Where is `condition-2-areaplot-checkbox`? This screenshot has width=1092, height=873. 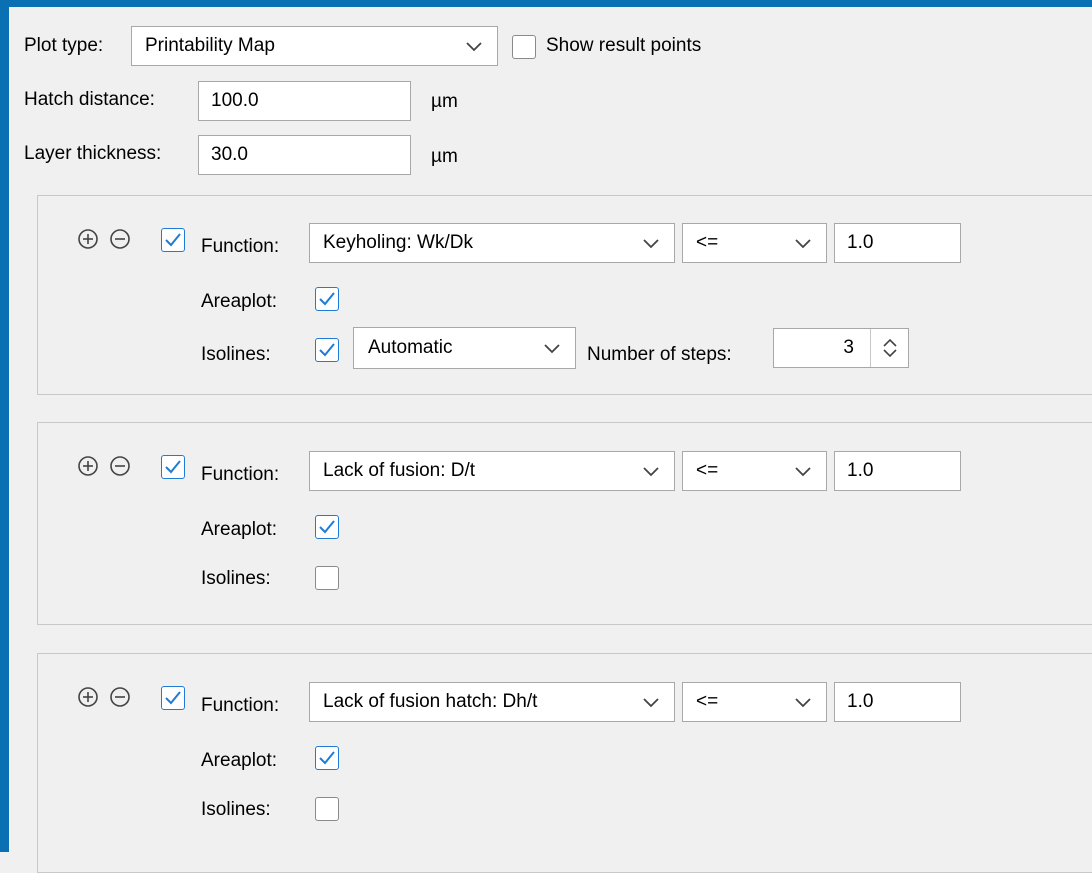 condition-2-areaplot-checkbox is located at coordinates (327, 527).